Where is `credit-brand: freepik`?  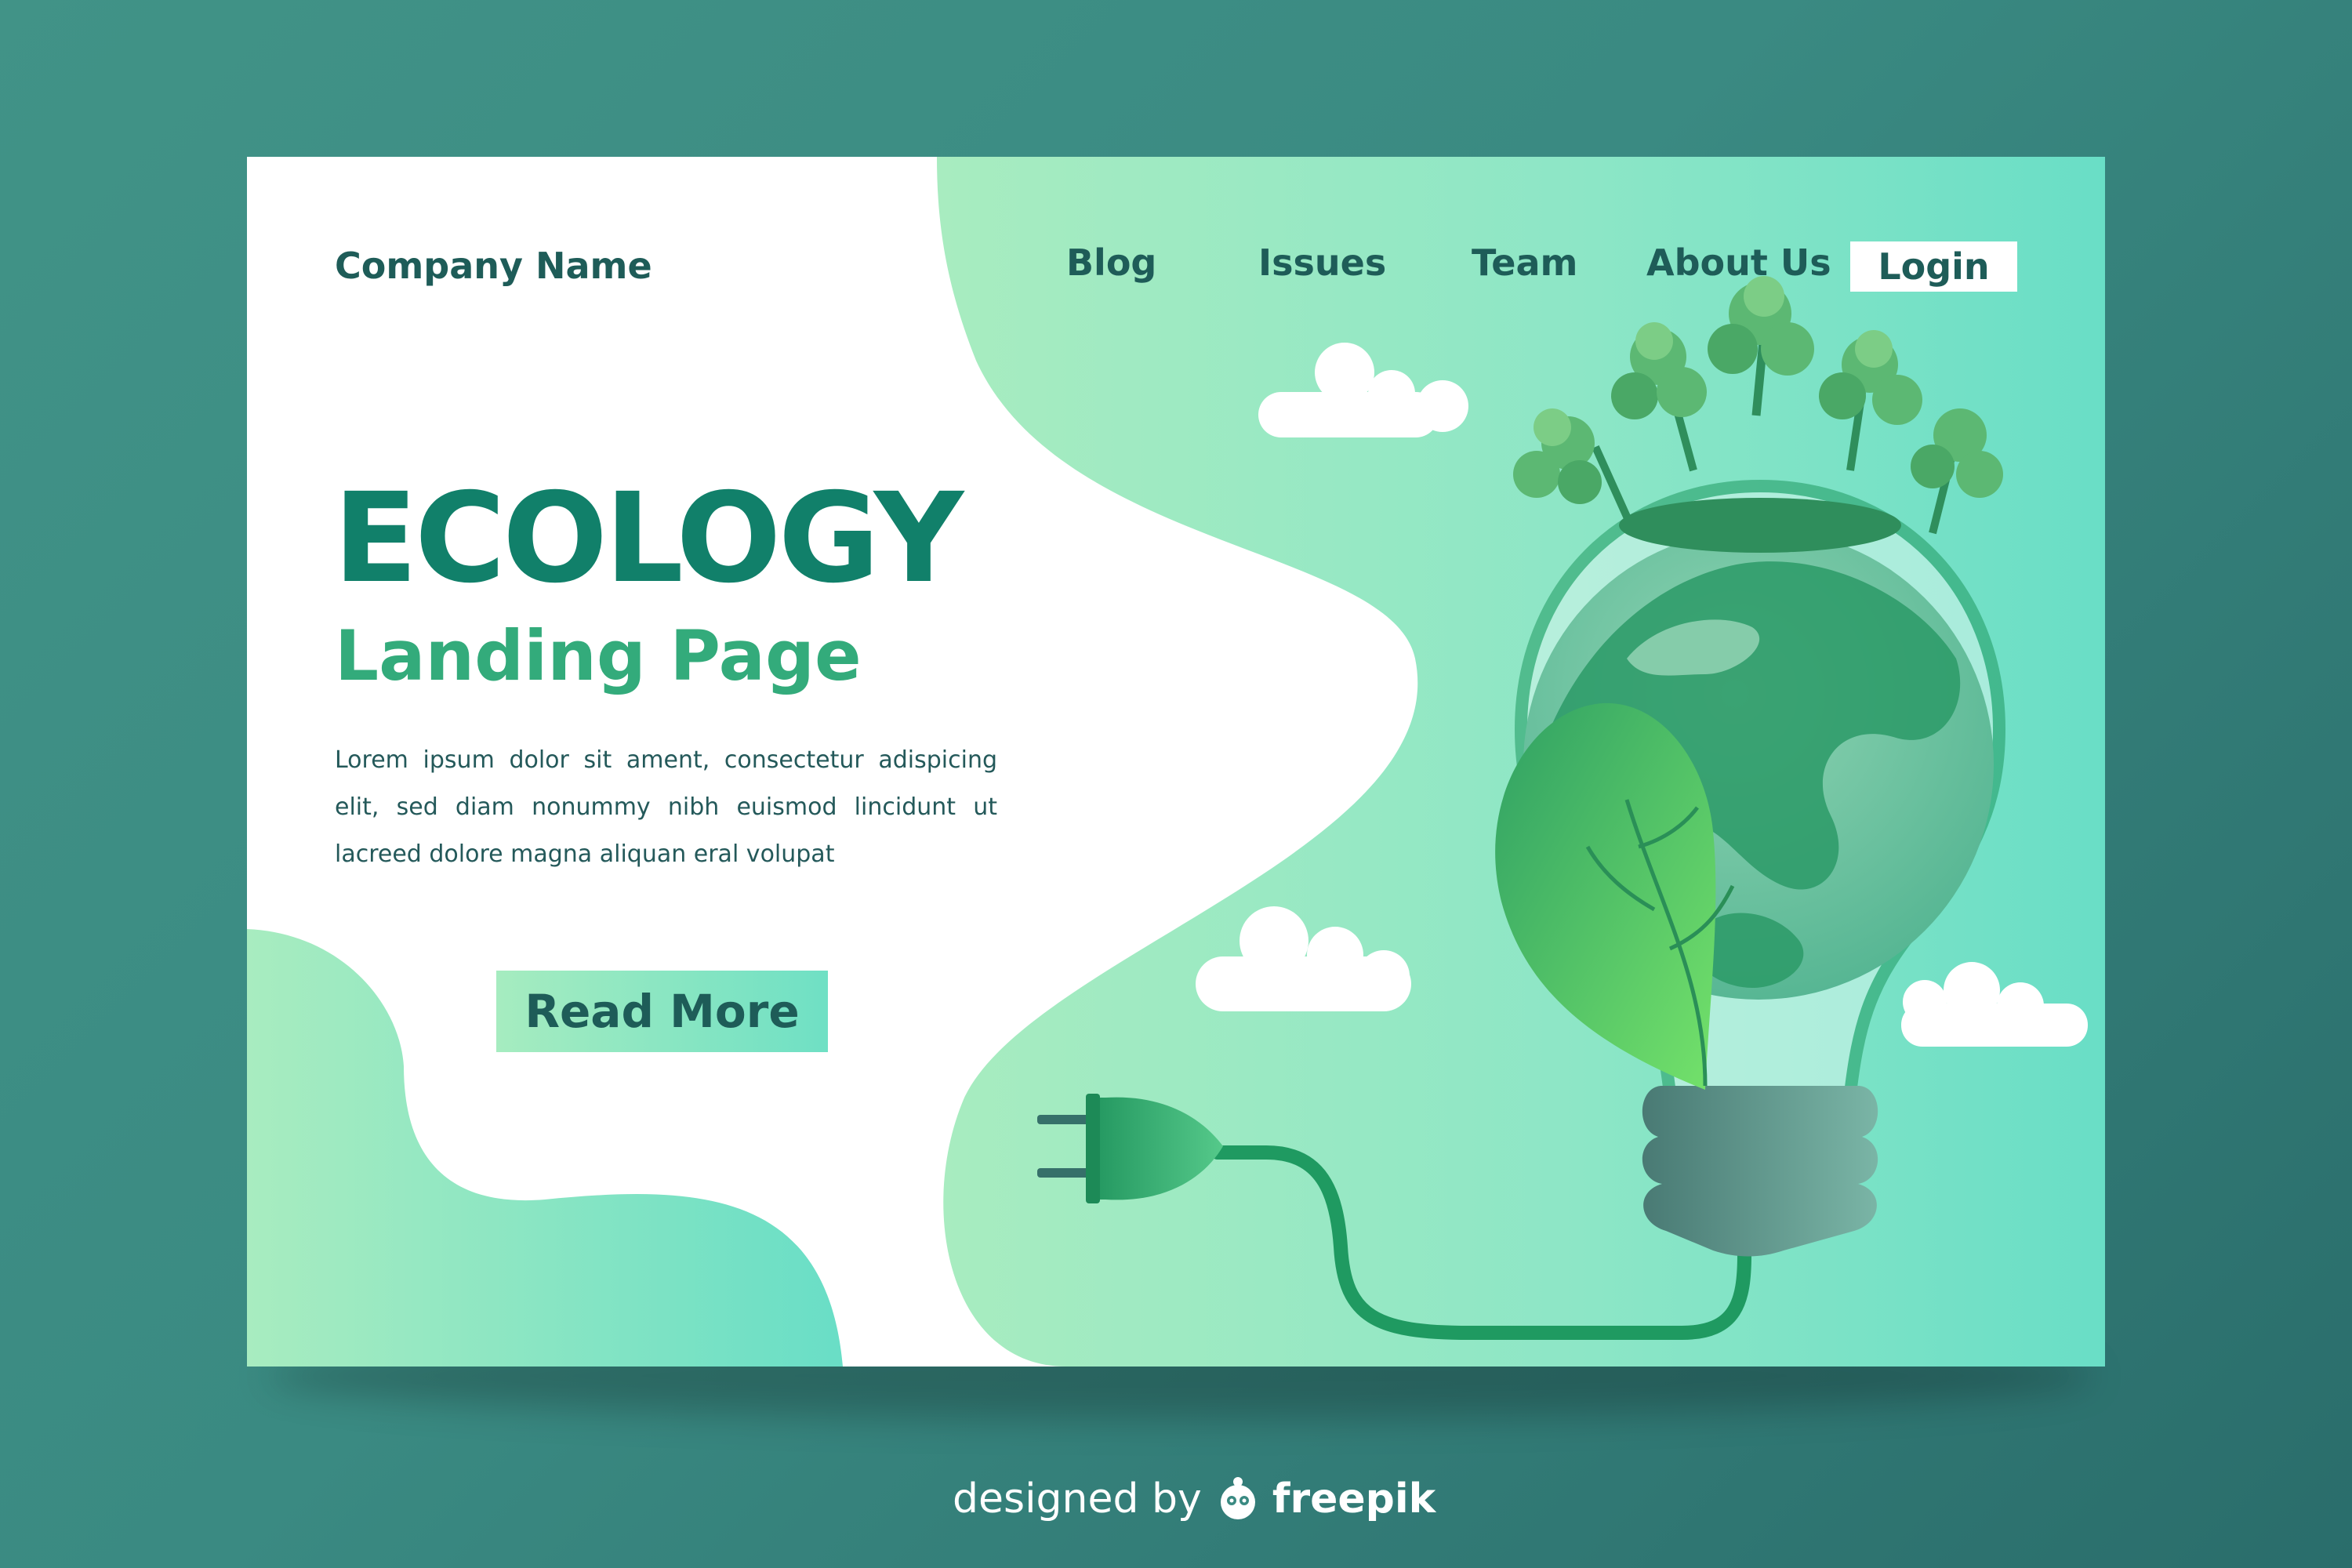 credit-brand: freepik is located at coordinates (1354, 1499).